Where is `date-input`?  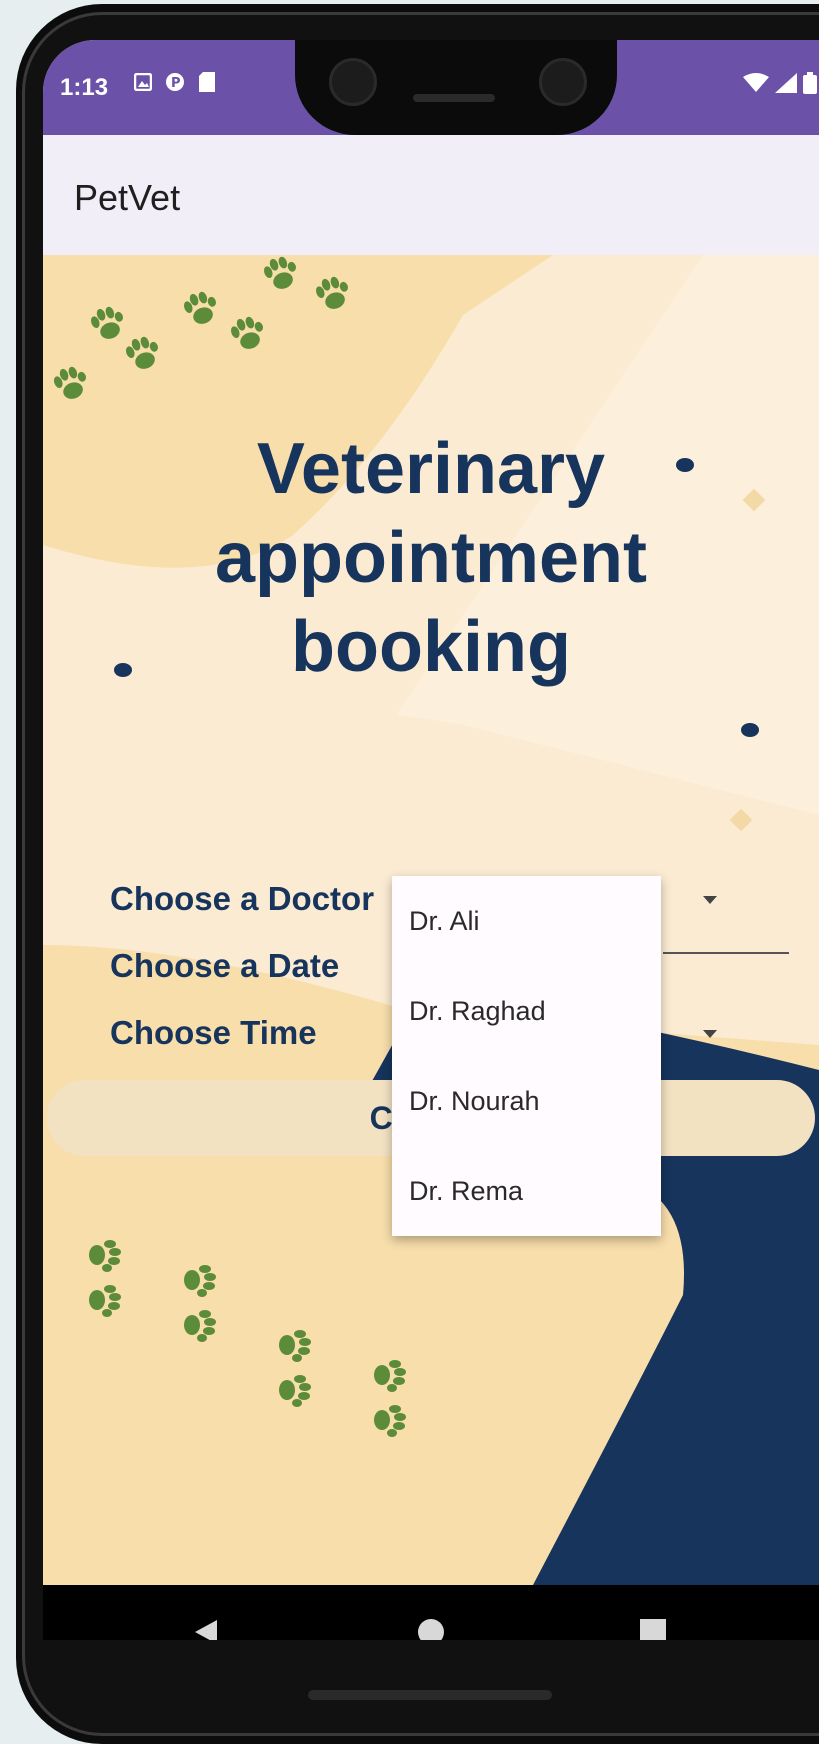 date-input is located at coordinates (726, 953).